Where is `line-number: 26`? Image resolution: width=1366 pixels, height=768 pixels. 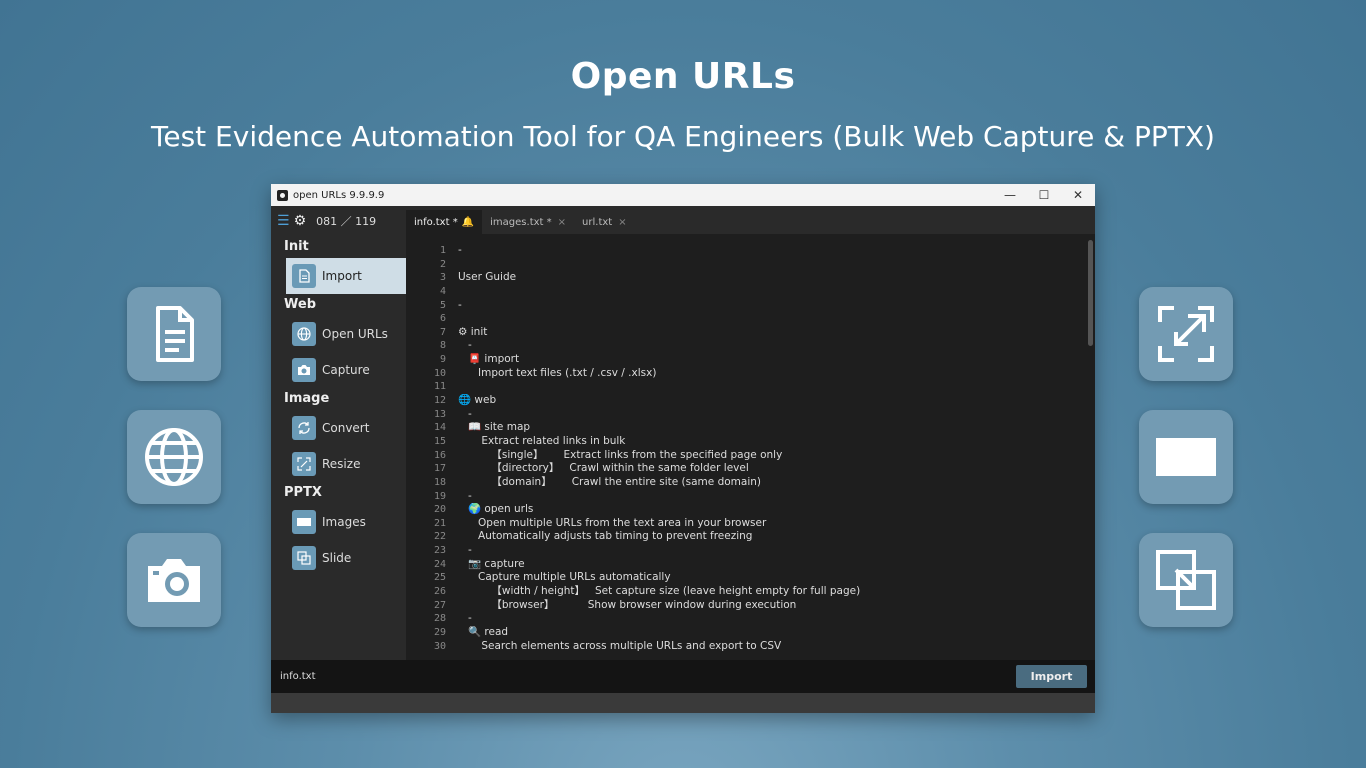
line-number: 26 is located at coordinates (439, 592).